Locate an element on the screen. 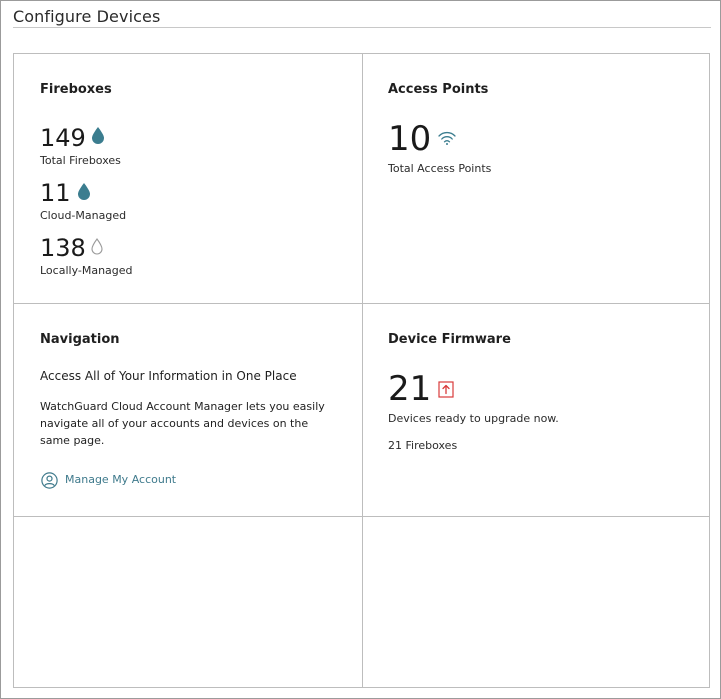 The height and width of the screenshot is (699, 721). firmware-upgrade-count: 21 is located at coordinates (410, 389).